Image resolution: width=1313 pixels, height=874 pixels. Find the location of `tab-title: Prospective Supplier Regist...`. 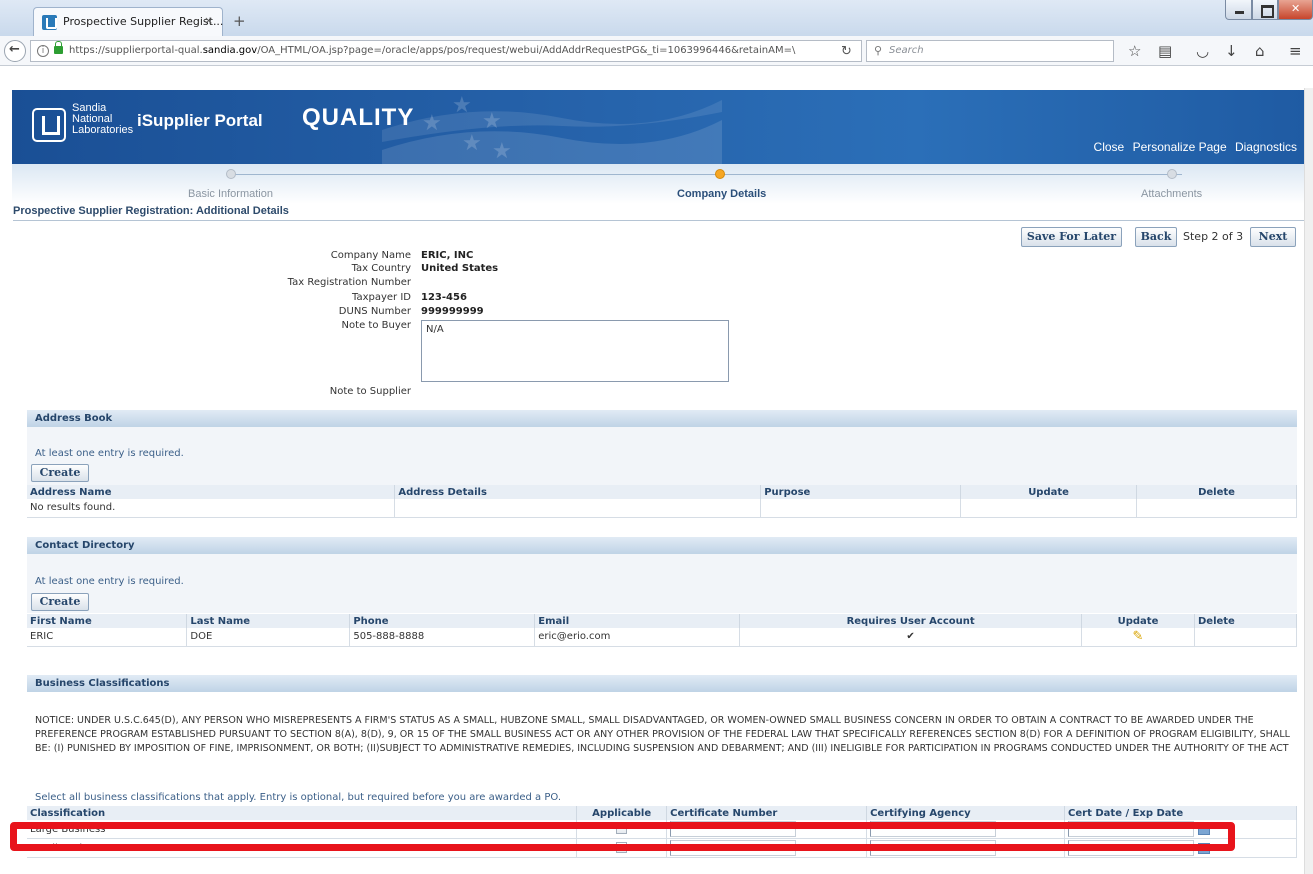

tab-title: Prospective Supplier Regist... is located at coordinates (143, 21).